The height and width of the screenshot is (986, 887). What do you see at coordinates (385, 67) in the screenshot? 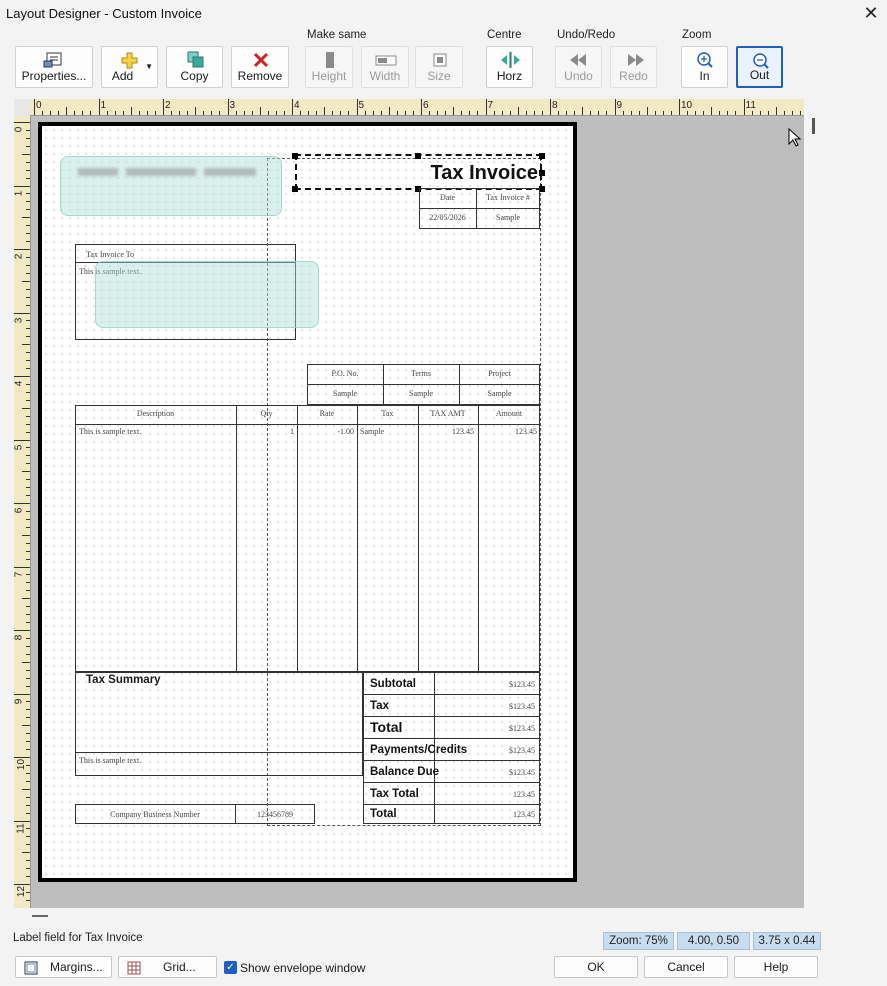
I see `make-same-width-button: Width` at bounding box center [385, 67].